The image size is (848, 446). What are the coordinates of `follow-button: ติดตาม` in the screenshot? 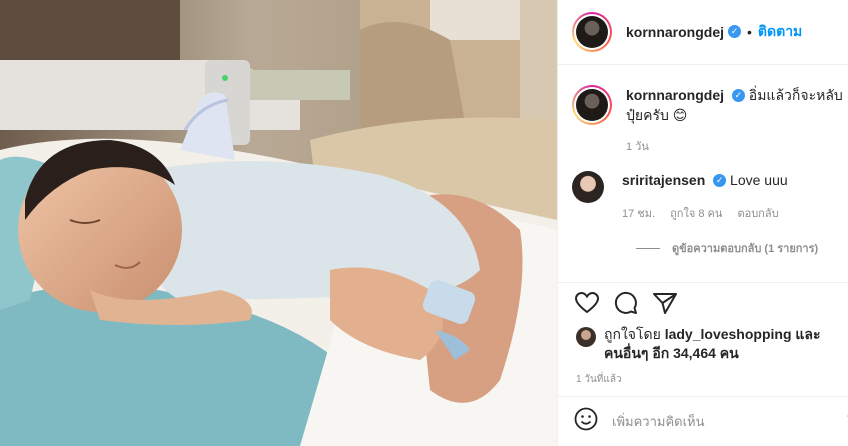 It's located at (780, 32).